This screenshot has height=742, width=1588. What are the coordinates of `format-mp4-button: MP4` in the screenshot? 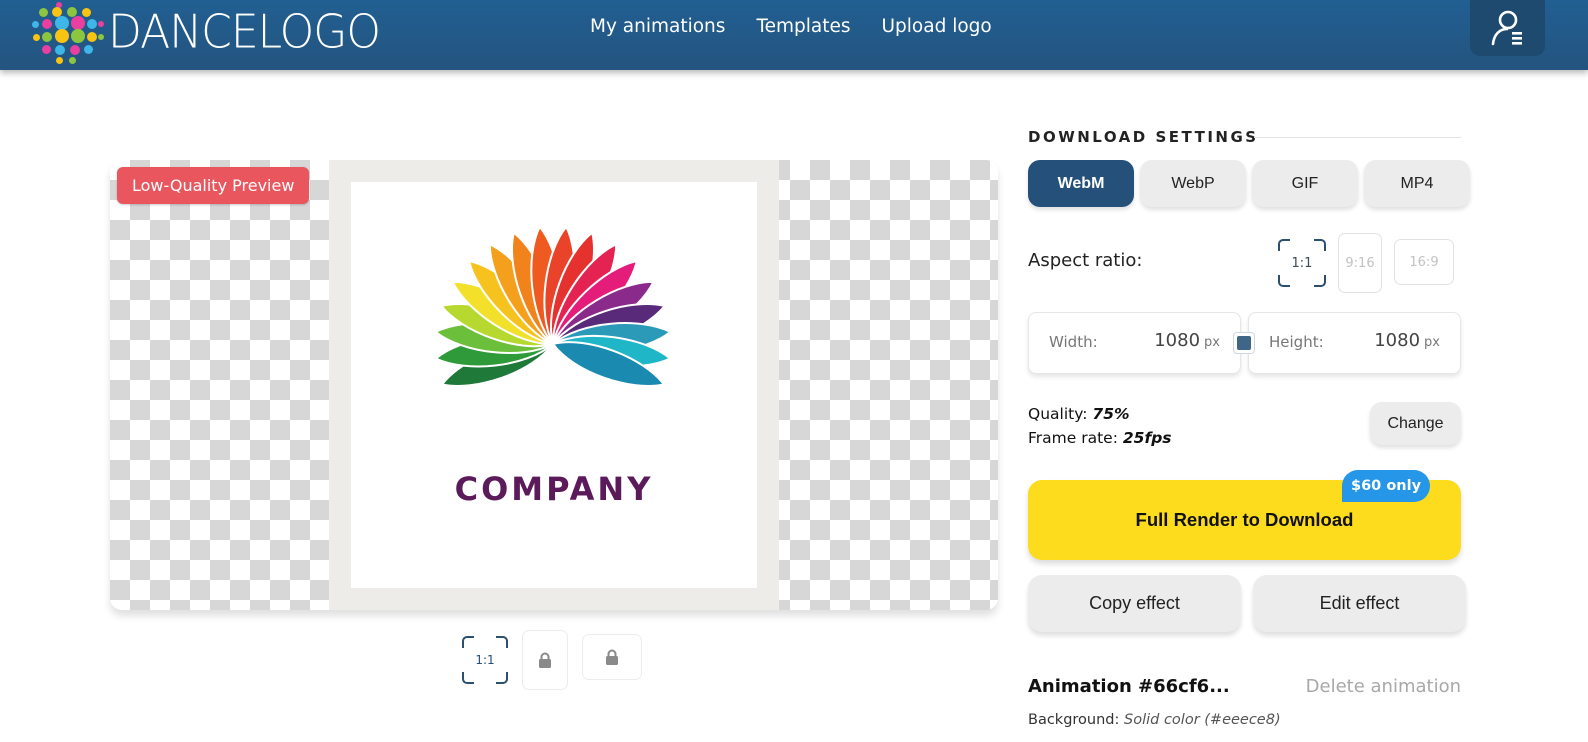 It's located at (1417, 183).